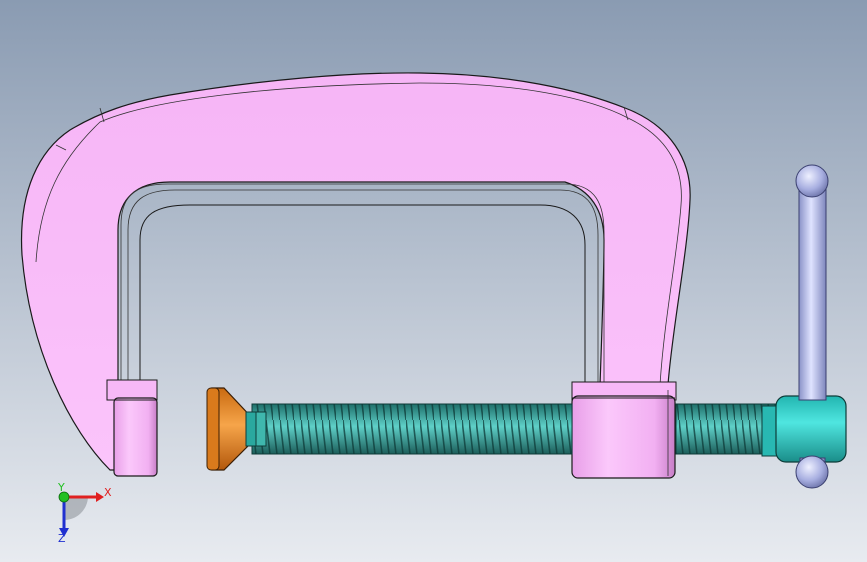 The width and height of the screenshot is (867, 562). What do you see at coordinates (804, 429) in the screenshot?
I see `screw-handle-hub` at bounding box center [804, 429].